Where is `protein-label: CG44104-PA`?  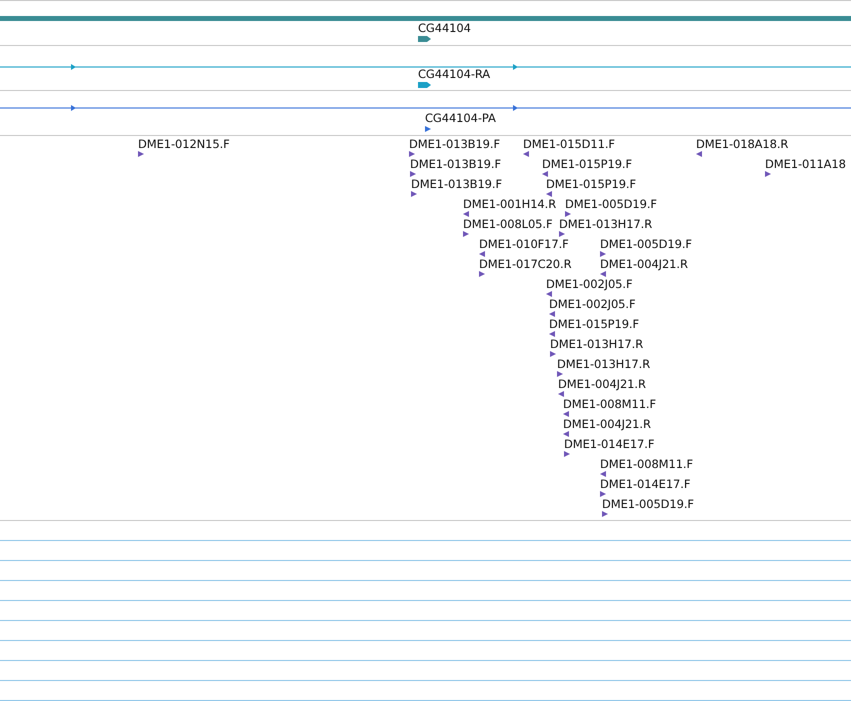
protein-label: CG44104-PA is located at coordinates (460, 118).